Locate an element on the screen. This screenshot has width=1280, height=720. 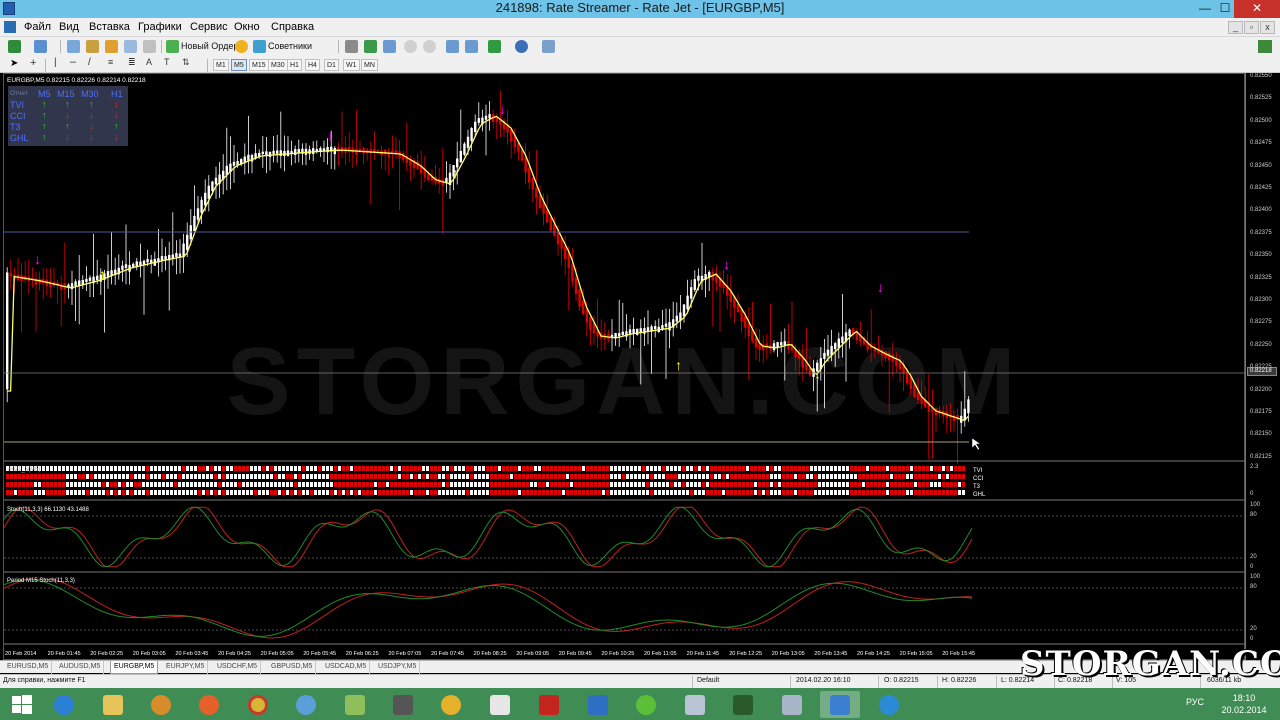
taskbar-alpari is located at coordinates (695, 704).